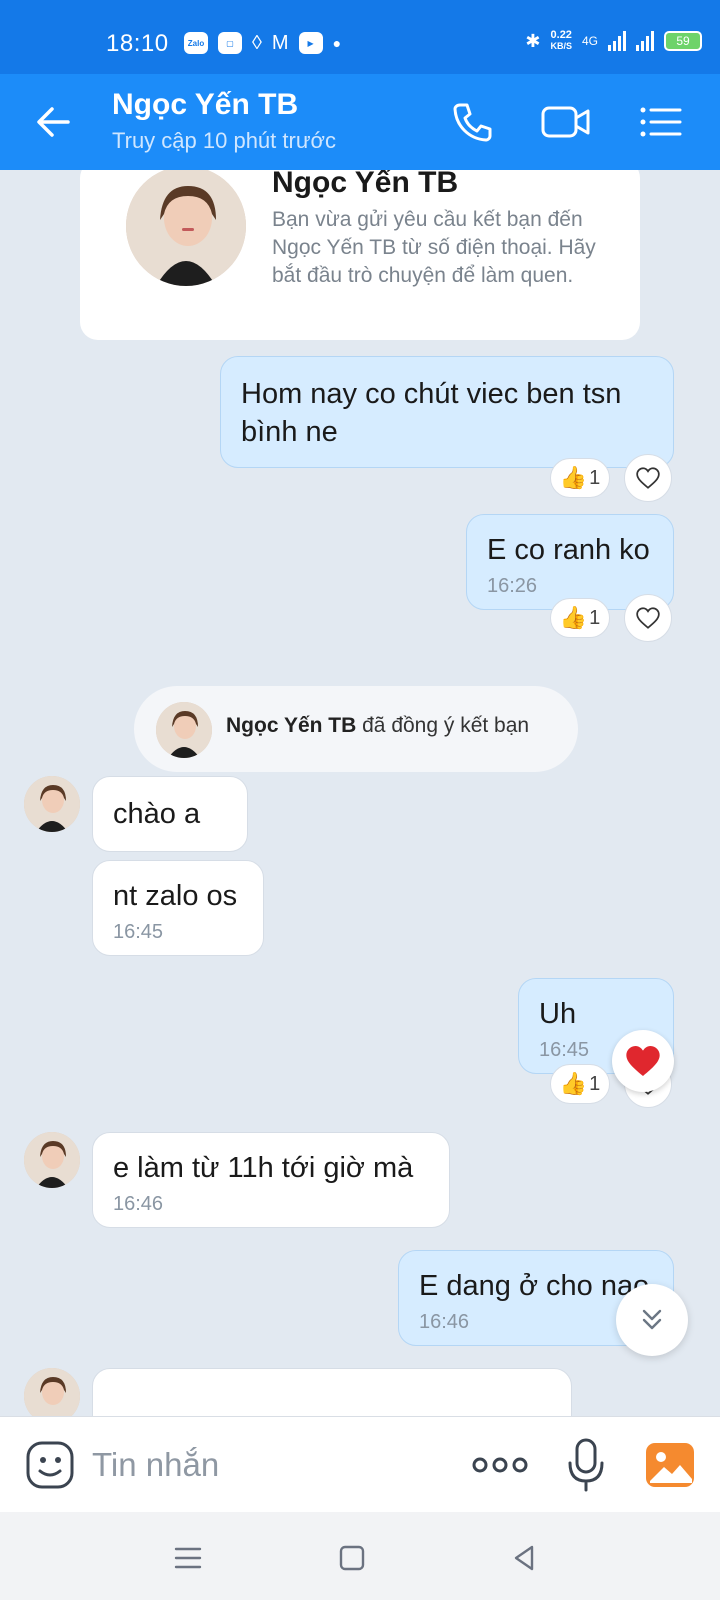  What do you see at coordinates (360, 122) in the screenshot?
I see `chat-header: Ngọc Yến TB Truy cập 10 phút trước` at bounding box center [360, 122].